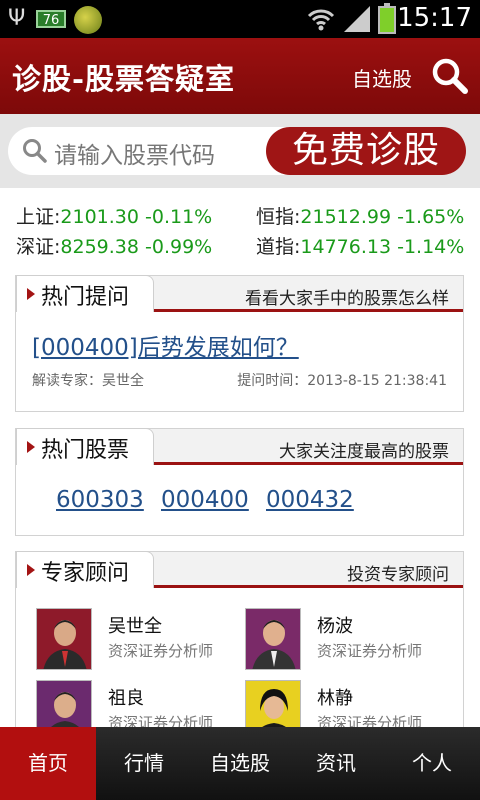 The width and height of the screenshot is (480, 800). I want to click on index-value: 8259.38 -0.99%, so click(136, 247).